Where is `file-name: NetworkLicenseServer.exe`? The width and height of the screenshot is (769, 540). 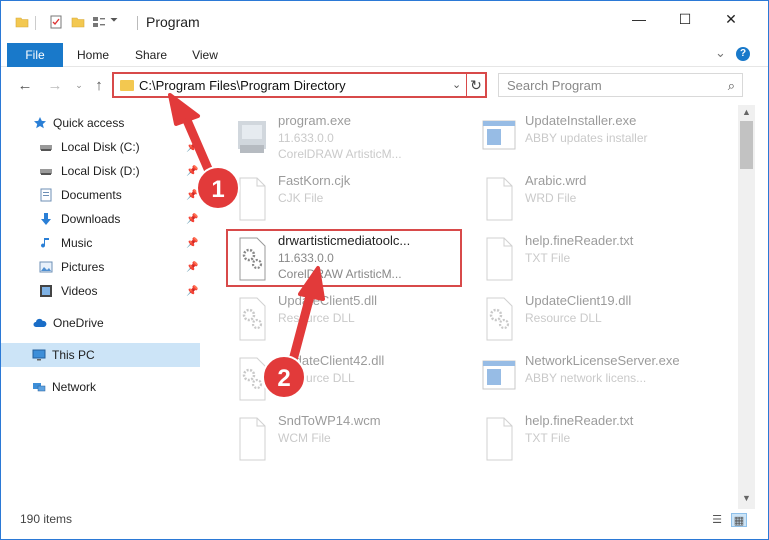 file-name: NetworkLicenseServer.exe is located at coordinates (602, 360).